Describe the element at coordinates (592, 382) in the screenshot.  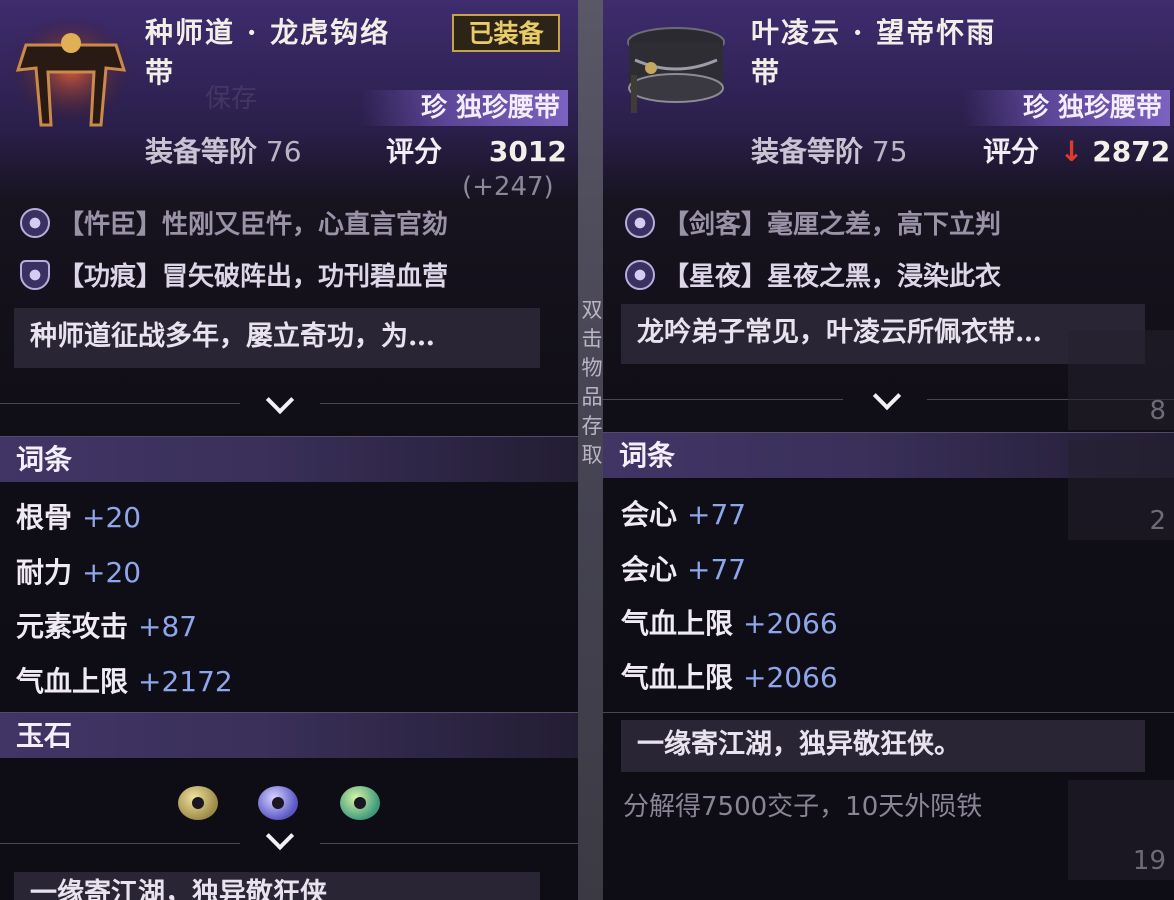
I see `side-hint: 双击物品存取` at that location.